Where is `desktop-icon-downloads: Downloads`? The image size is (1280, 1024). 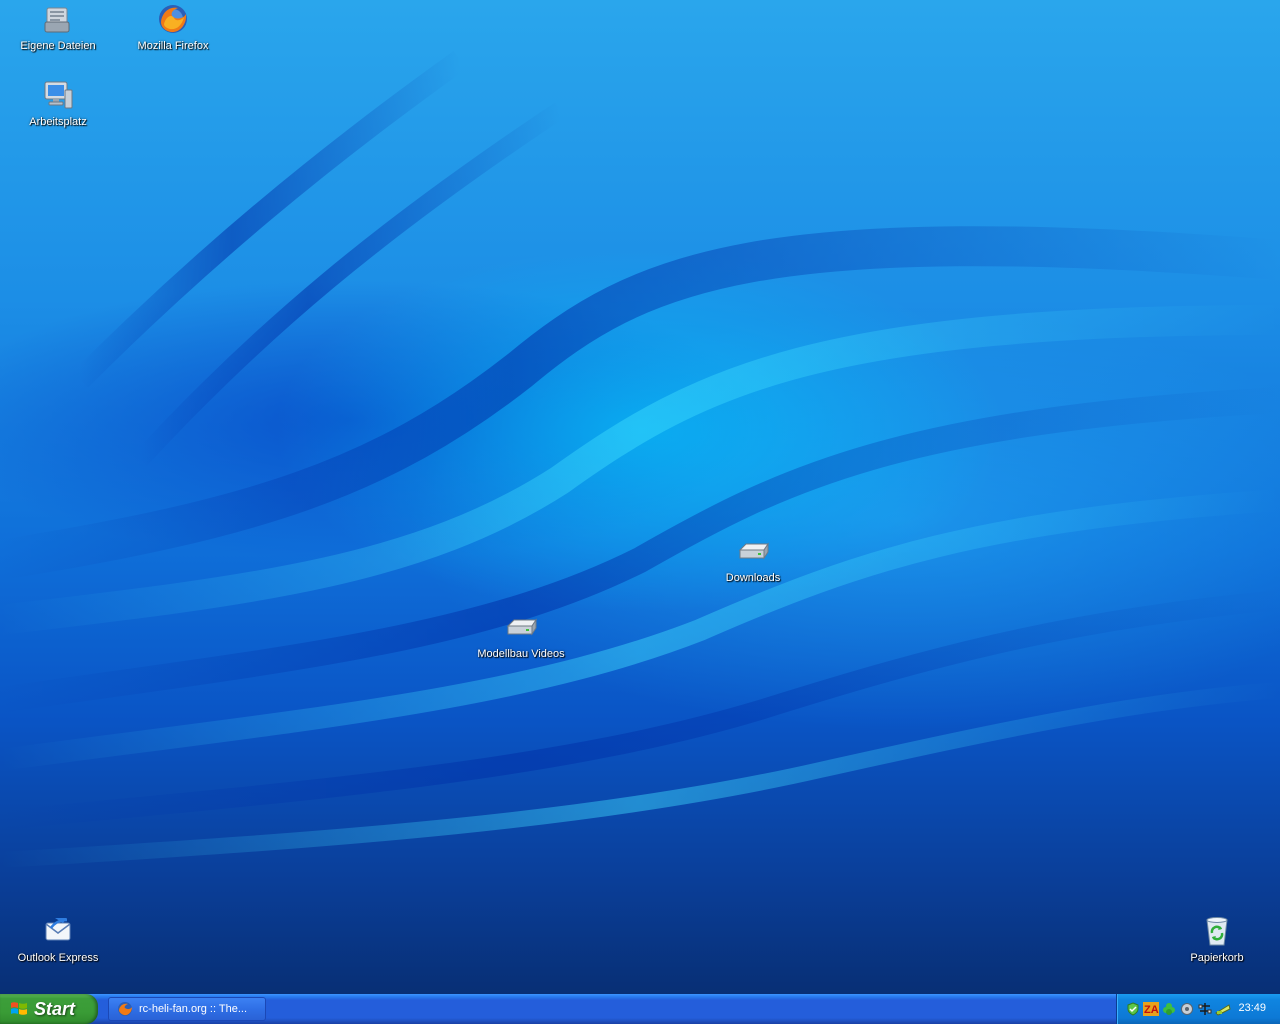 desktop-icon-downloads: Downloads is located at coordinates (753, 559).